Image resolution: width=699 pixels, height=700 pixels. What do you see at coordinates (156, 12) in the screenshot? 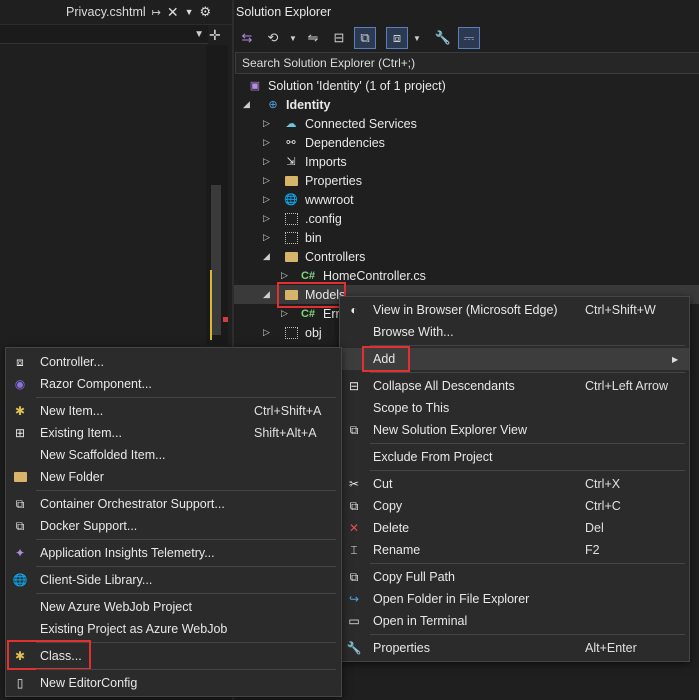
I see `pin-icon: ↦` at bounding box center [156, 12].